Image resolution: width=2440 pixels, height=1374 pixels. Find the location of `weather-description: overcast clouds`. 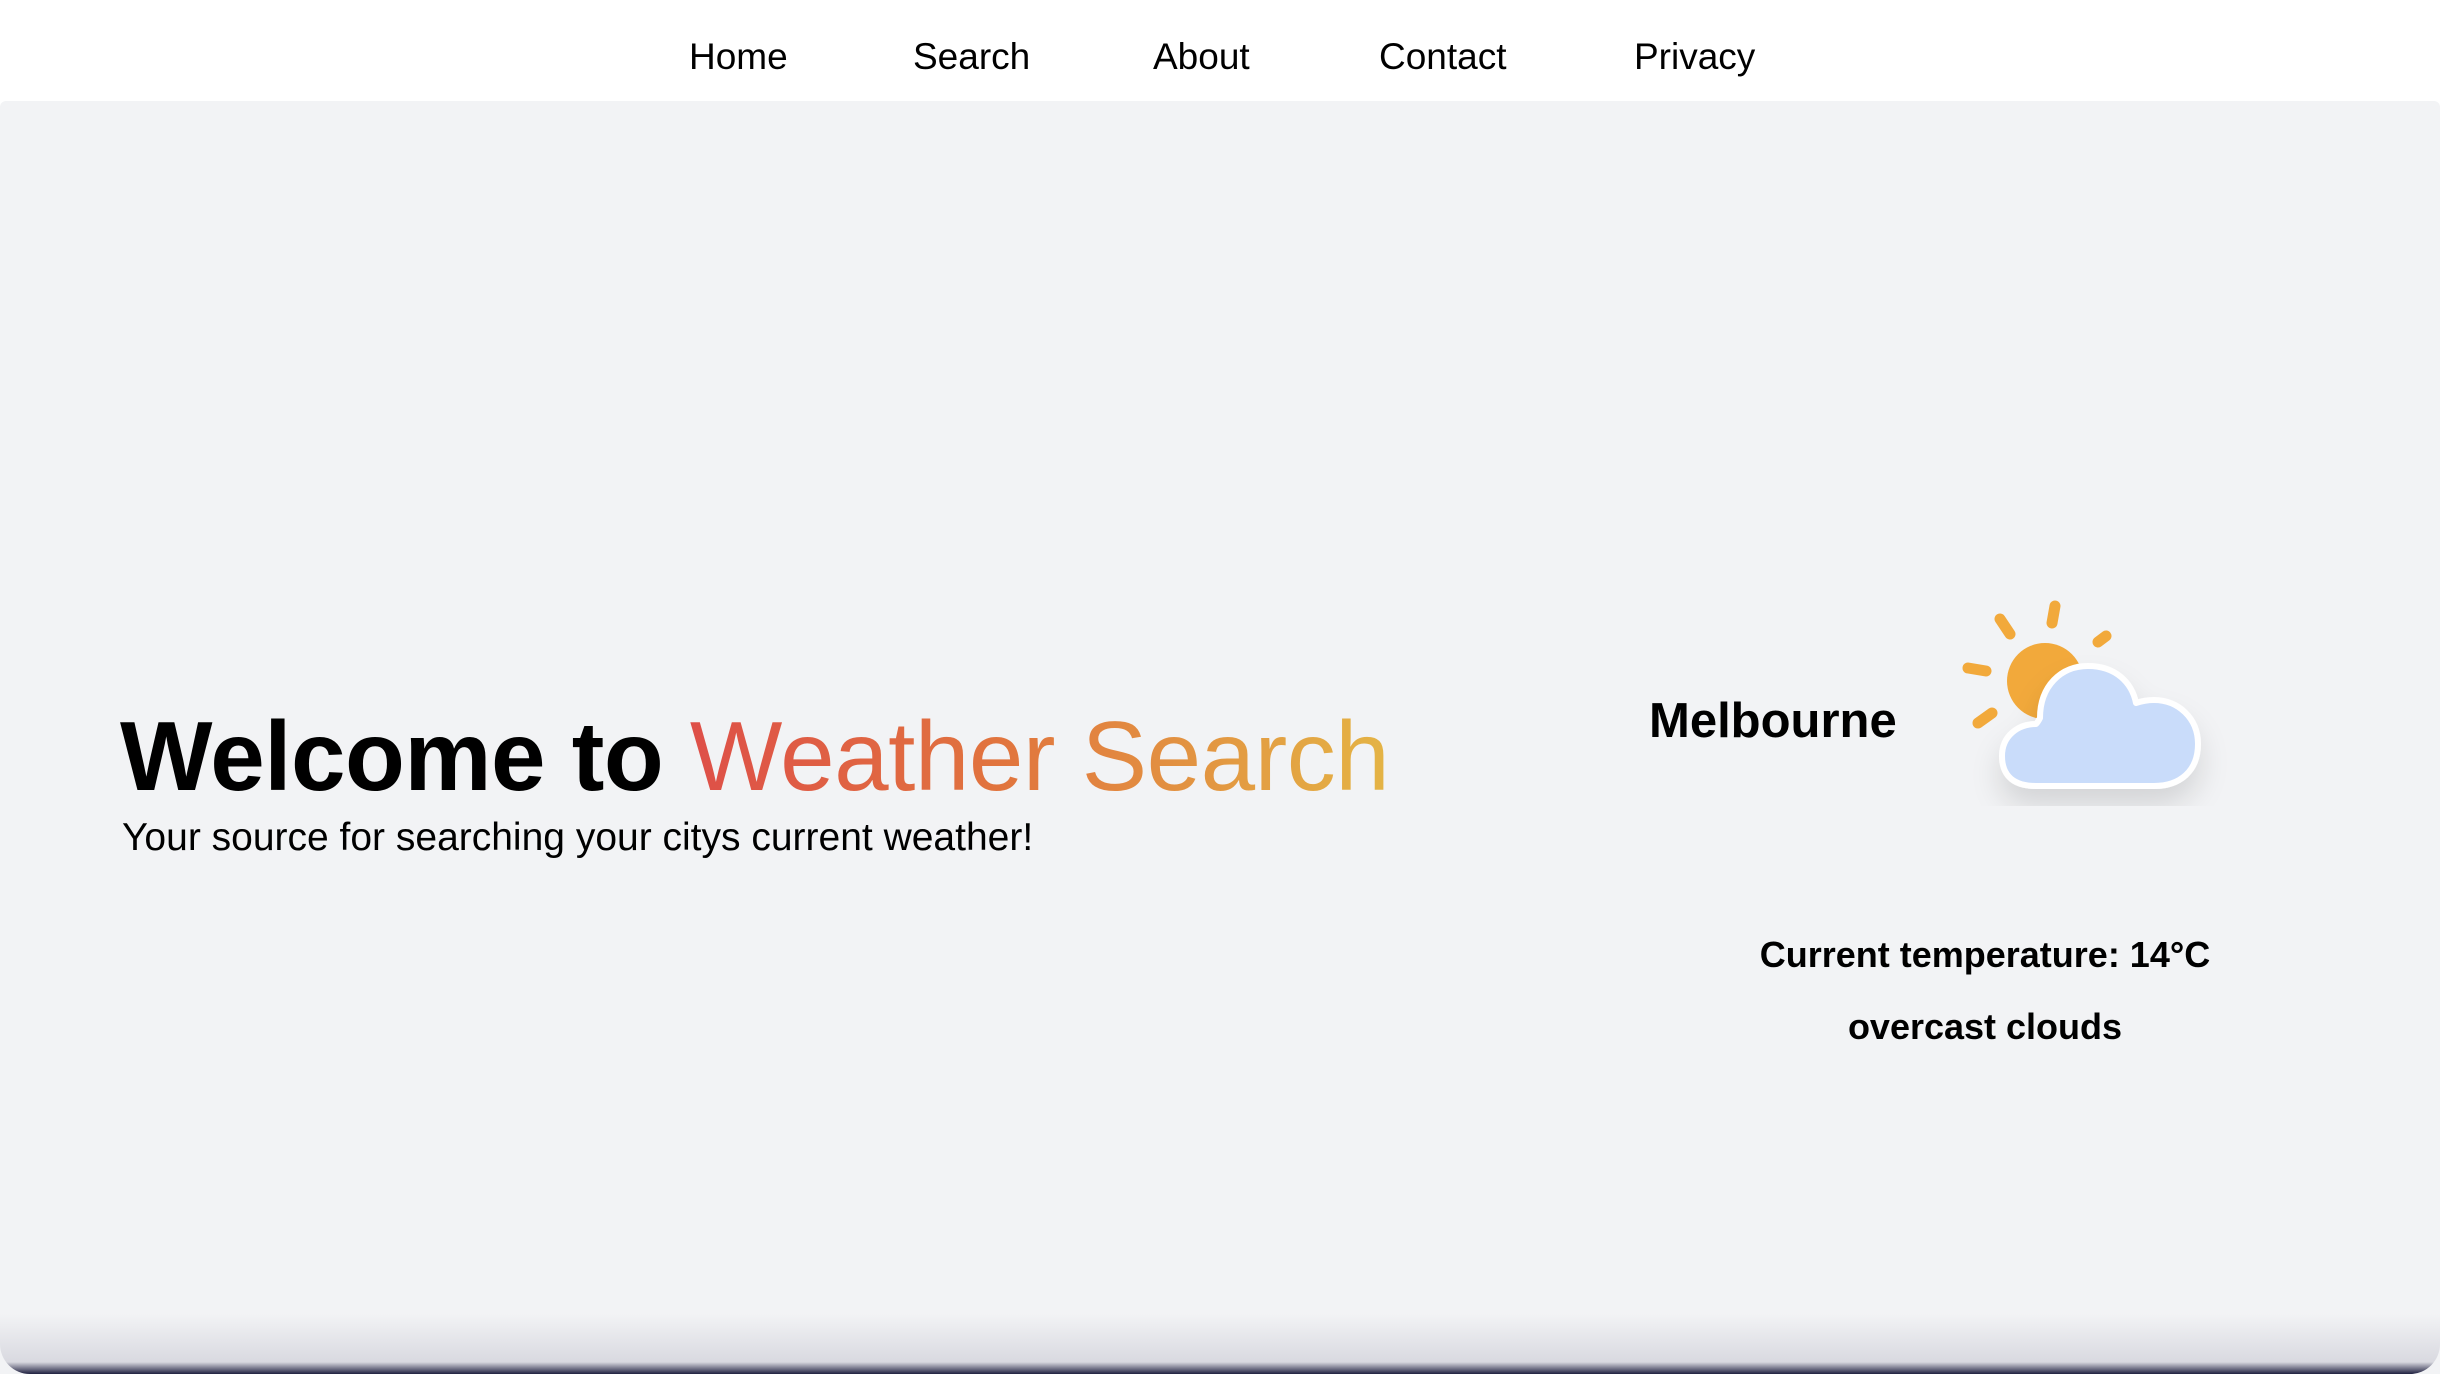

weather-description: overcast clouds is located at coordinates (1985, 1026).